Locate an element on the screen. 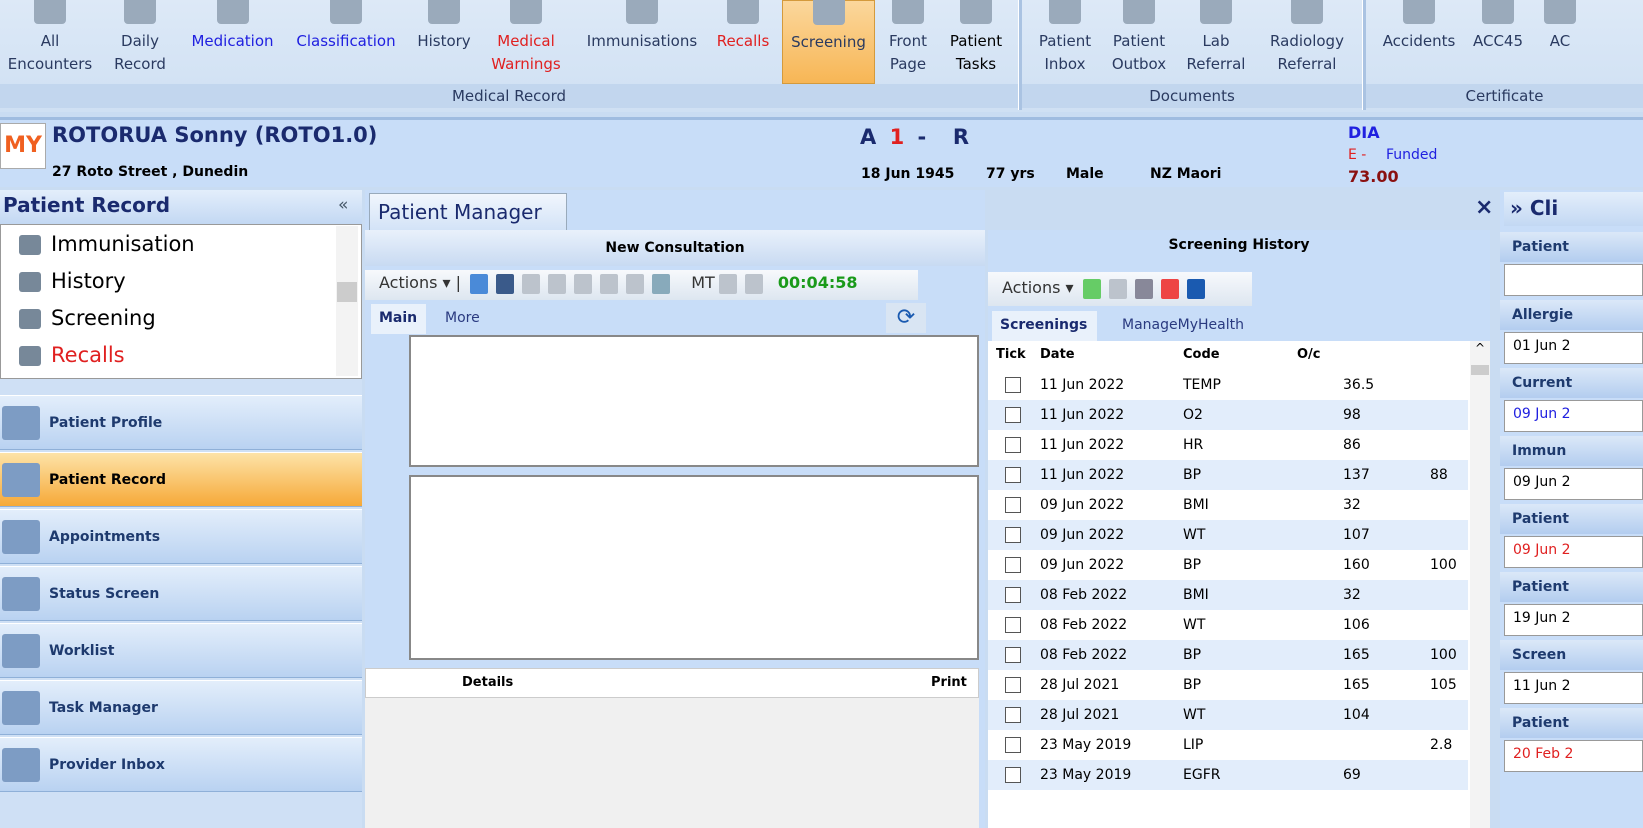 The image size is (1643, 828). collapse-button: « is located at coordinates (343, 205).